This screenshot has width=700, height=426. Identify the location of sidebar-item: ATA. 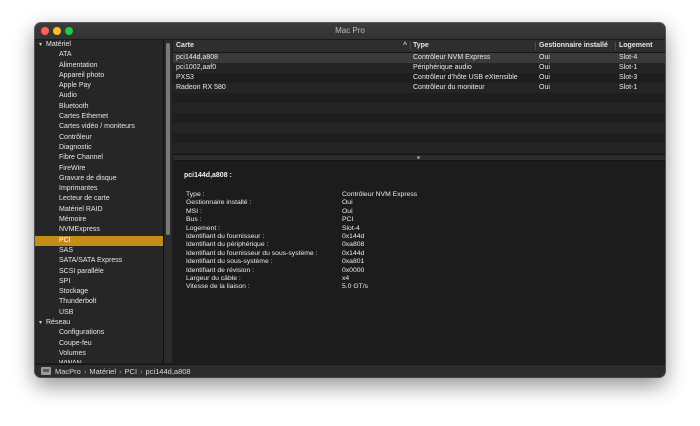
(99, 55).